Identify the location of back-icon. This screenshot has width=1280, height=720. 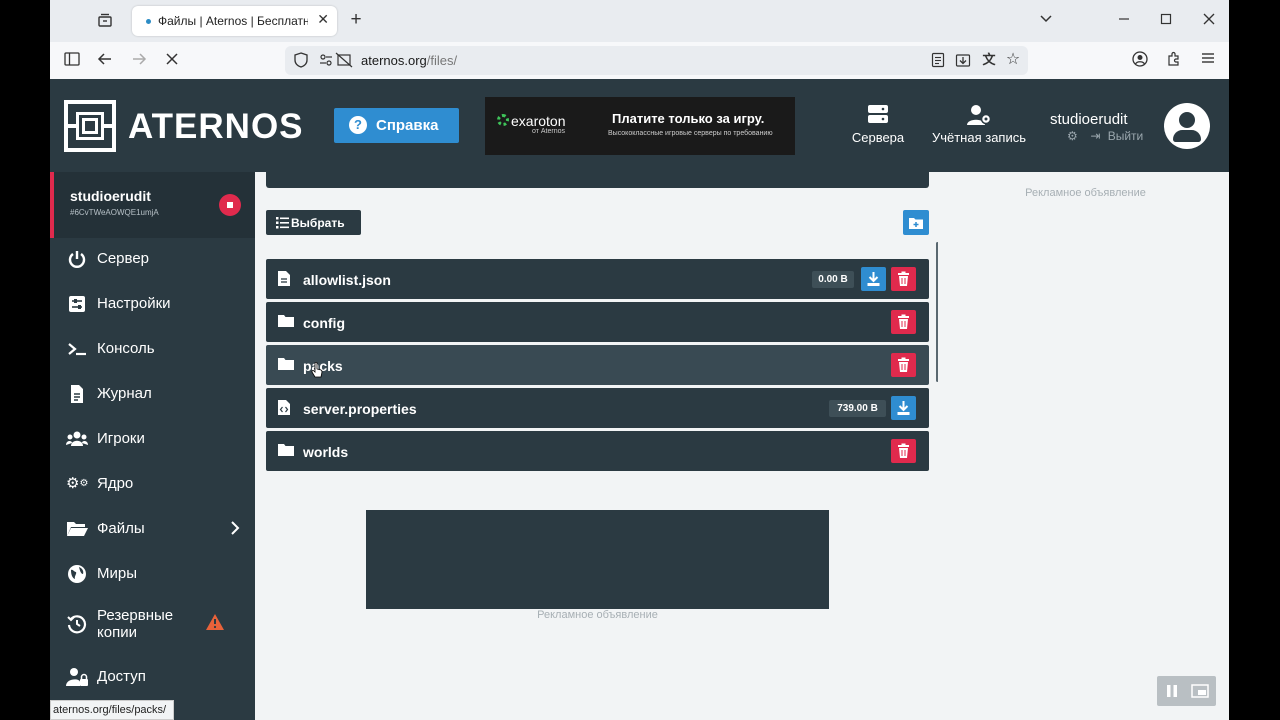
(105, 61).